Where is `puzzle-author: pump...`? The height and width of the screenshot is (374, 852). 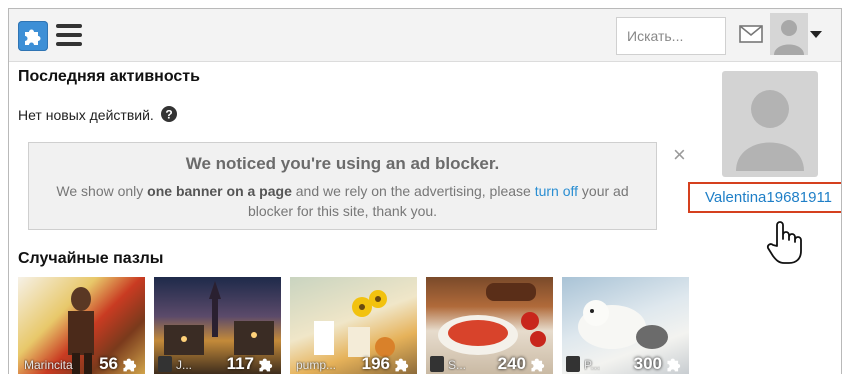
puzzle-author: pump... is located at coordinates (316, 365).